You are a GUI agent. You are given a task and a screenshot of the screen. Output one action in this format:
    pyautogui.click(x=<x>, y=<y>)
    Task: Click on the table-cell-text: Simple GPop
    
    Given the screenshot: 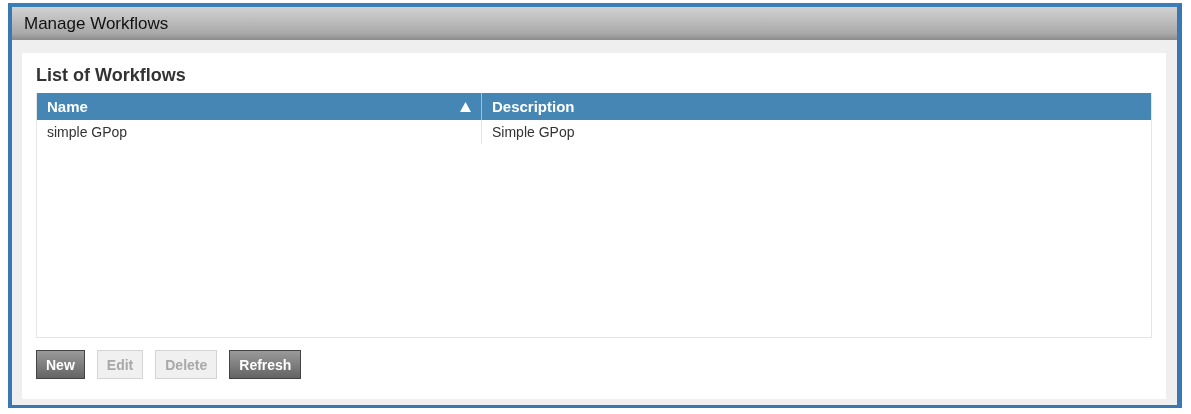 What is the action you would take?
    pyautogui.click(x=533, y=132)
    